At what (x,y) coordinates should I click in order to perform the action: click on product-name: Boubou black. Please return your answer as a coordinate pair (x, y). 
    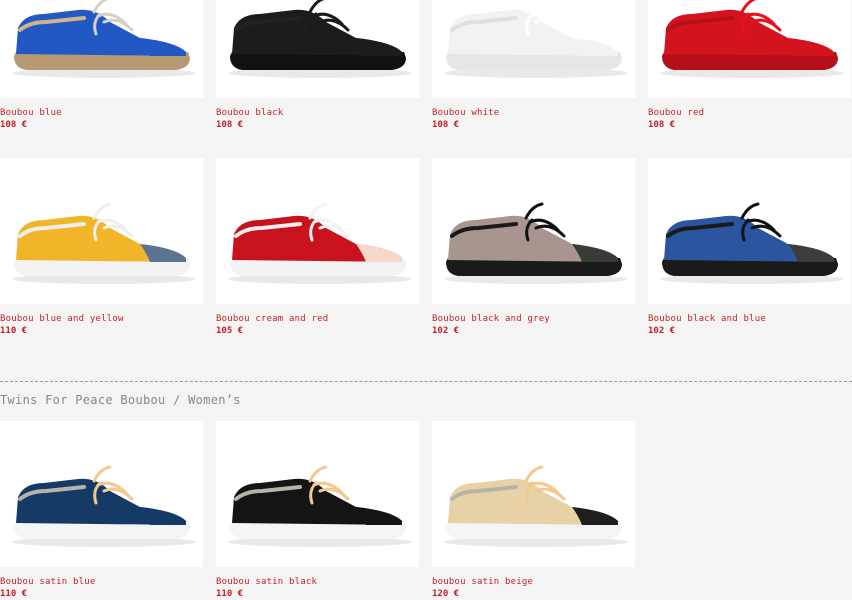
    Looking at the image, I should click on (249, 113).